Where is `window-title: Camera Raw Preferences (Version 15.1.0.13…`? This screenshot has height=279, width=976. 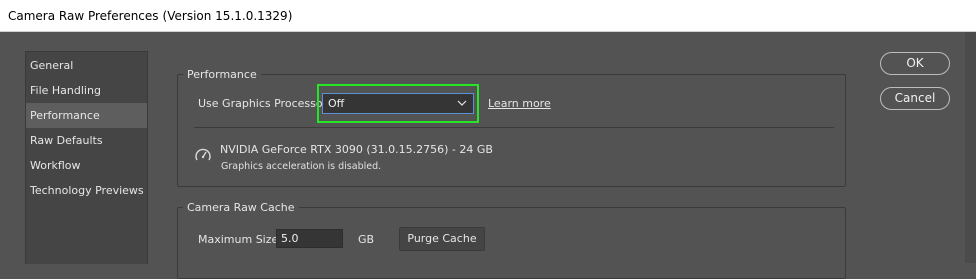 window-title: Camera Raw Preferences (Version 15.1.0.13… is located at coordinates (150, 16).